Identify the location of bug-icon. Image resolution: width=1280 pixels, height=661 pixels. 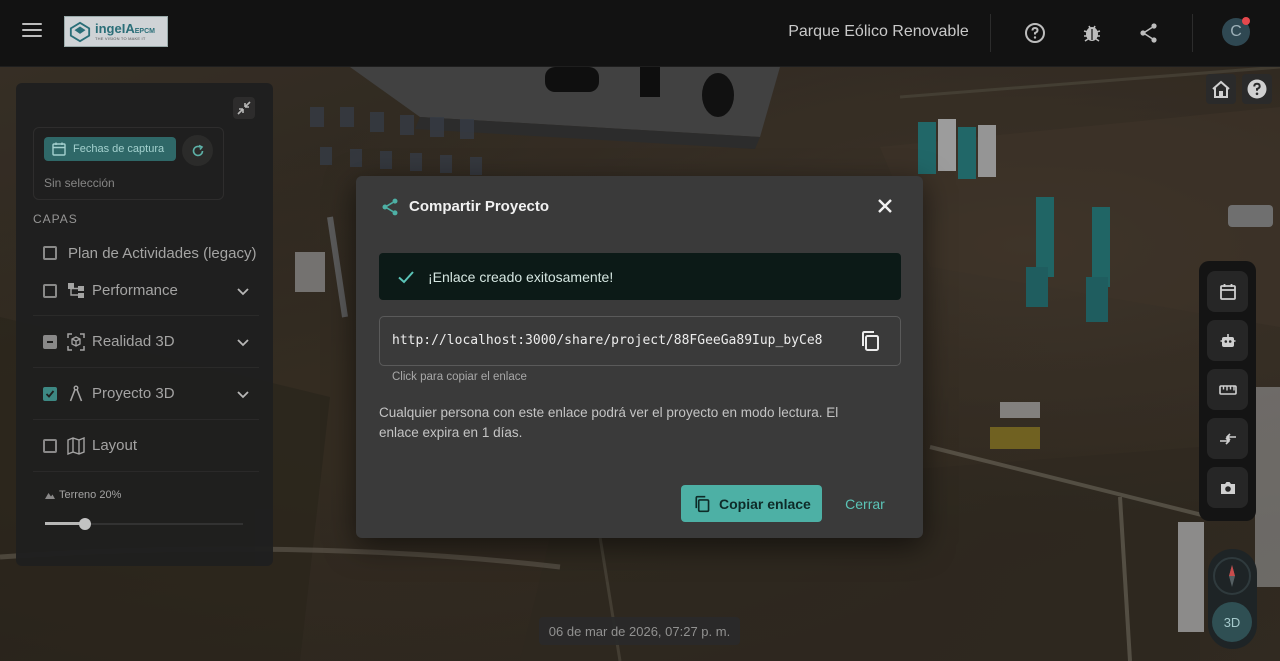
(1092, 33).